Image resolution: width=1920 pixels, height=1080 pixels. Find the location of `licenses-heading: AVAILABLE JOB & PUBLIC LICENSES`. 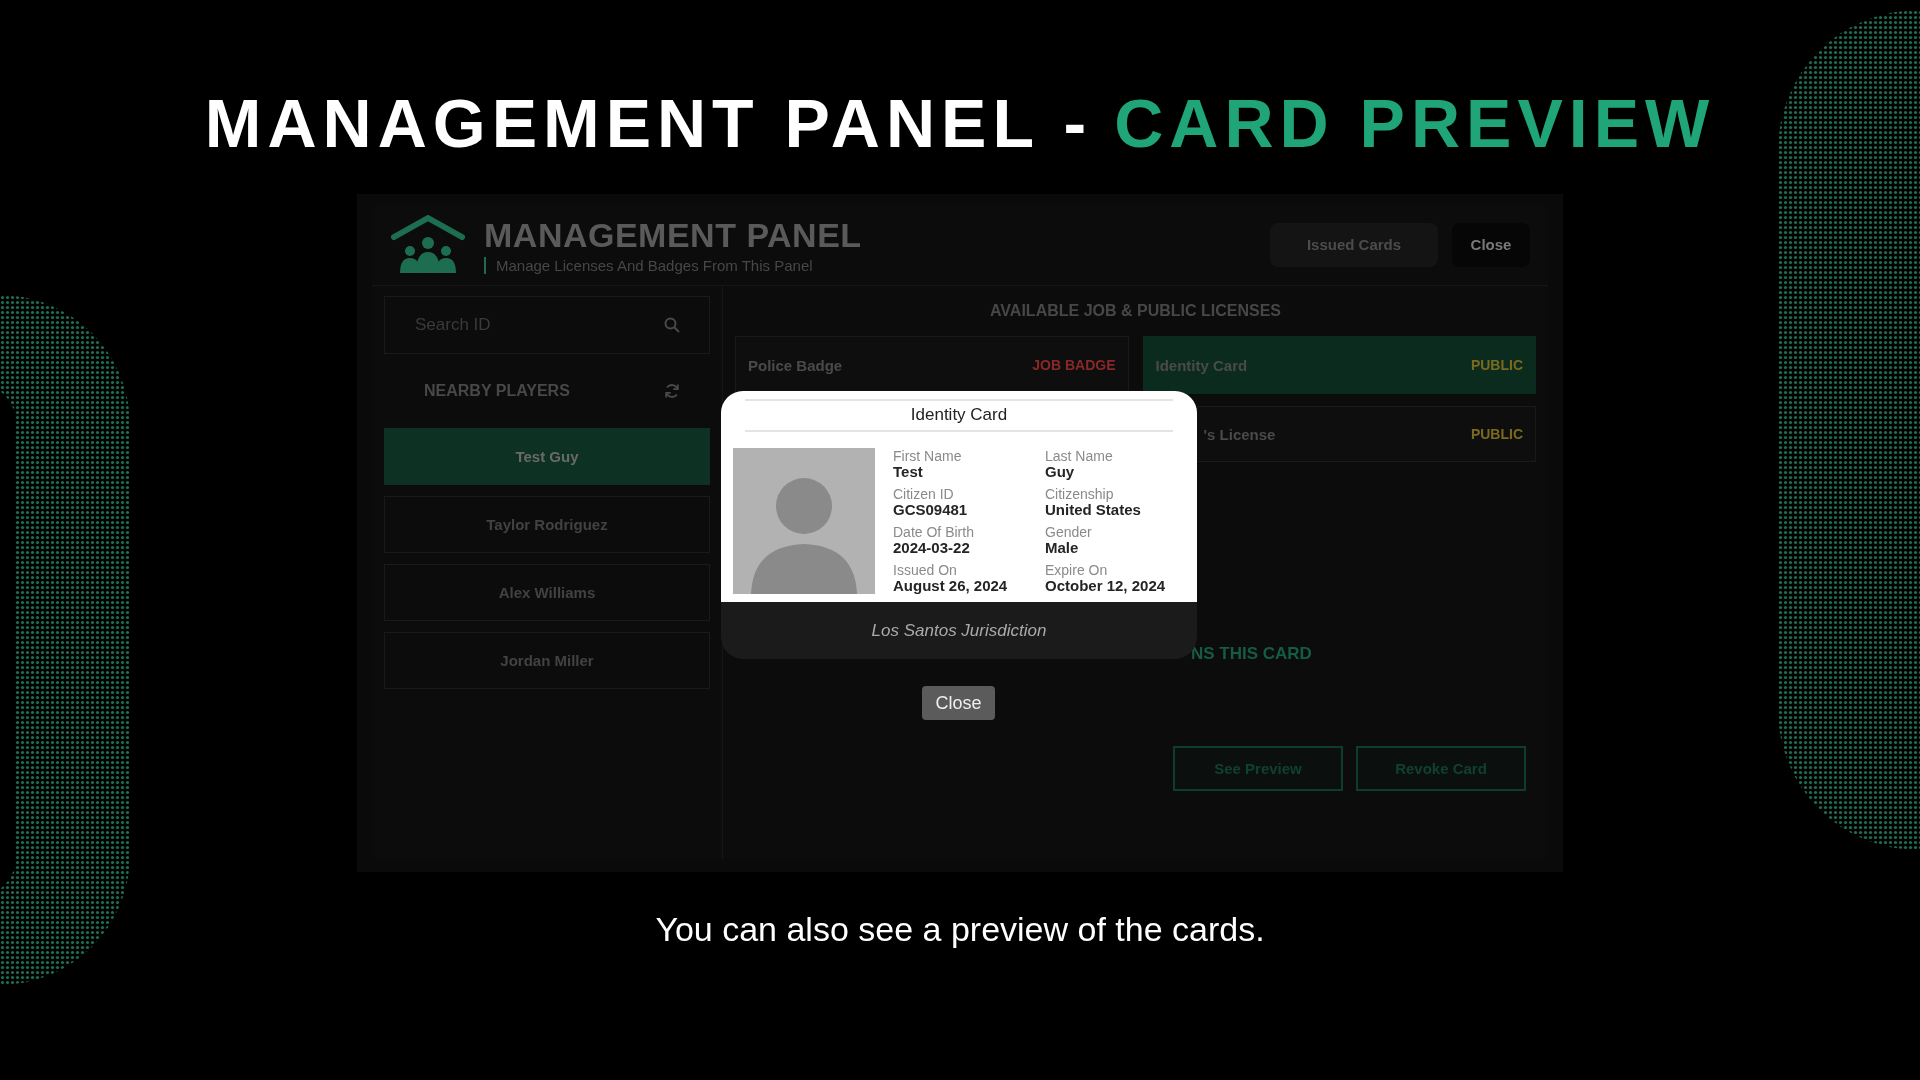

licenses-heading: AVAILABLE JOB & PUBLIC LICENSES is located at coordinates (1135, 311).